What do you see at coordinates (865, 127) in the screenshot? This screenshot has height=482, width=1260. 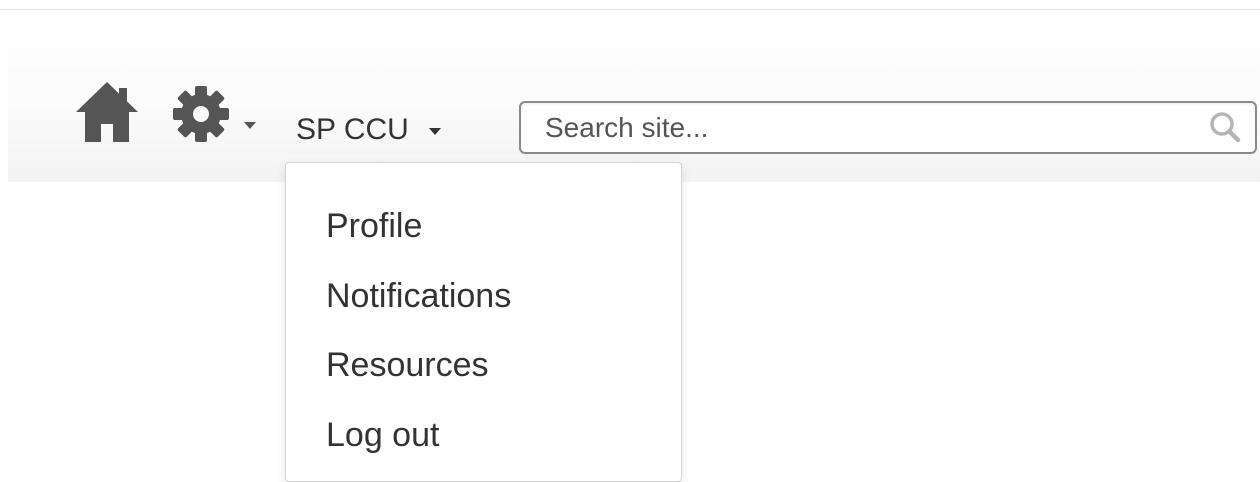 I see `search-input` at bounding box center [865, 127].